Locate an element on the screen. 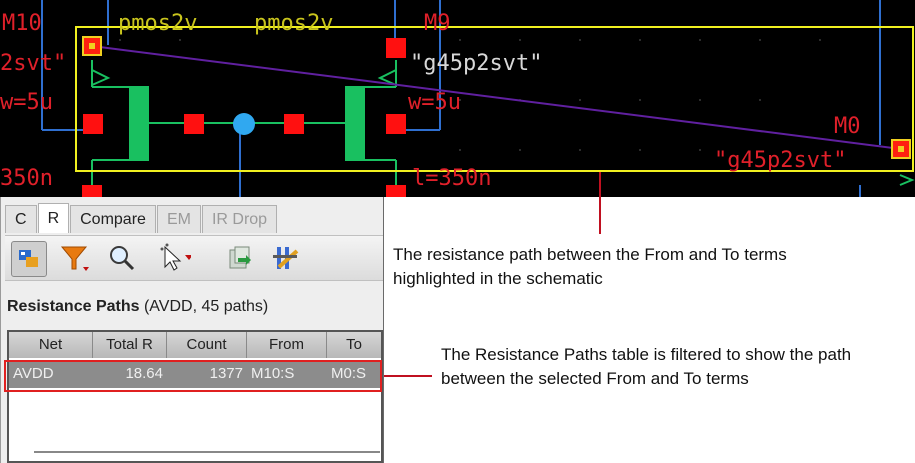 This screenshot has height=463, width=915. heading-subtitle: (AVDD, 45 paths) is located at coordinates (206, 306).